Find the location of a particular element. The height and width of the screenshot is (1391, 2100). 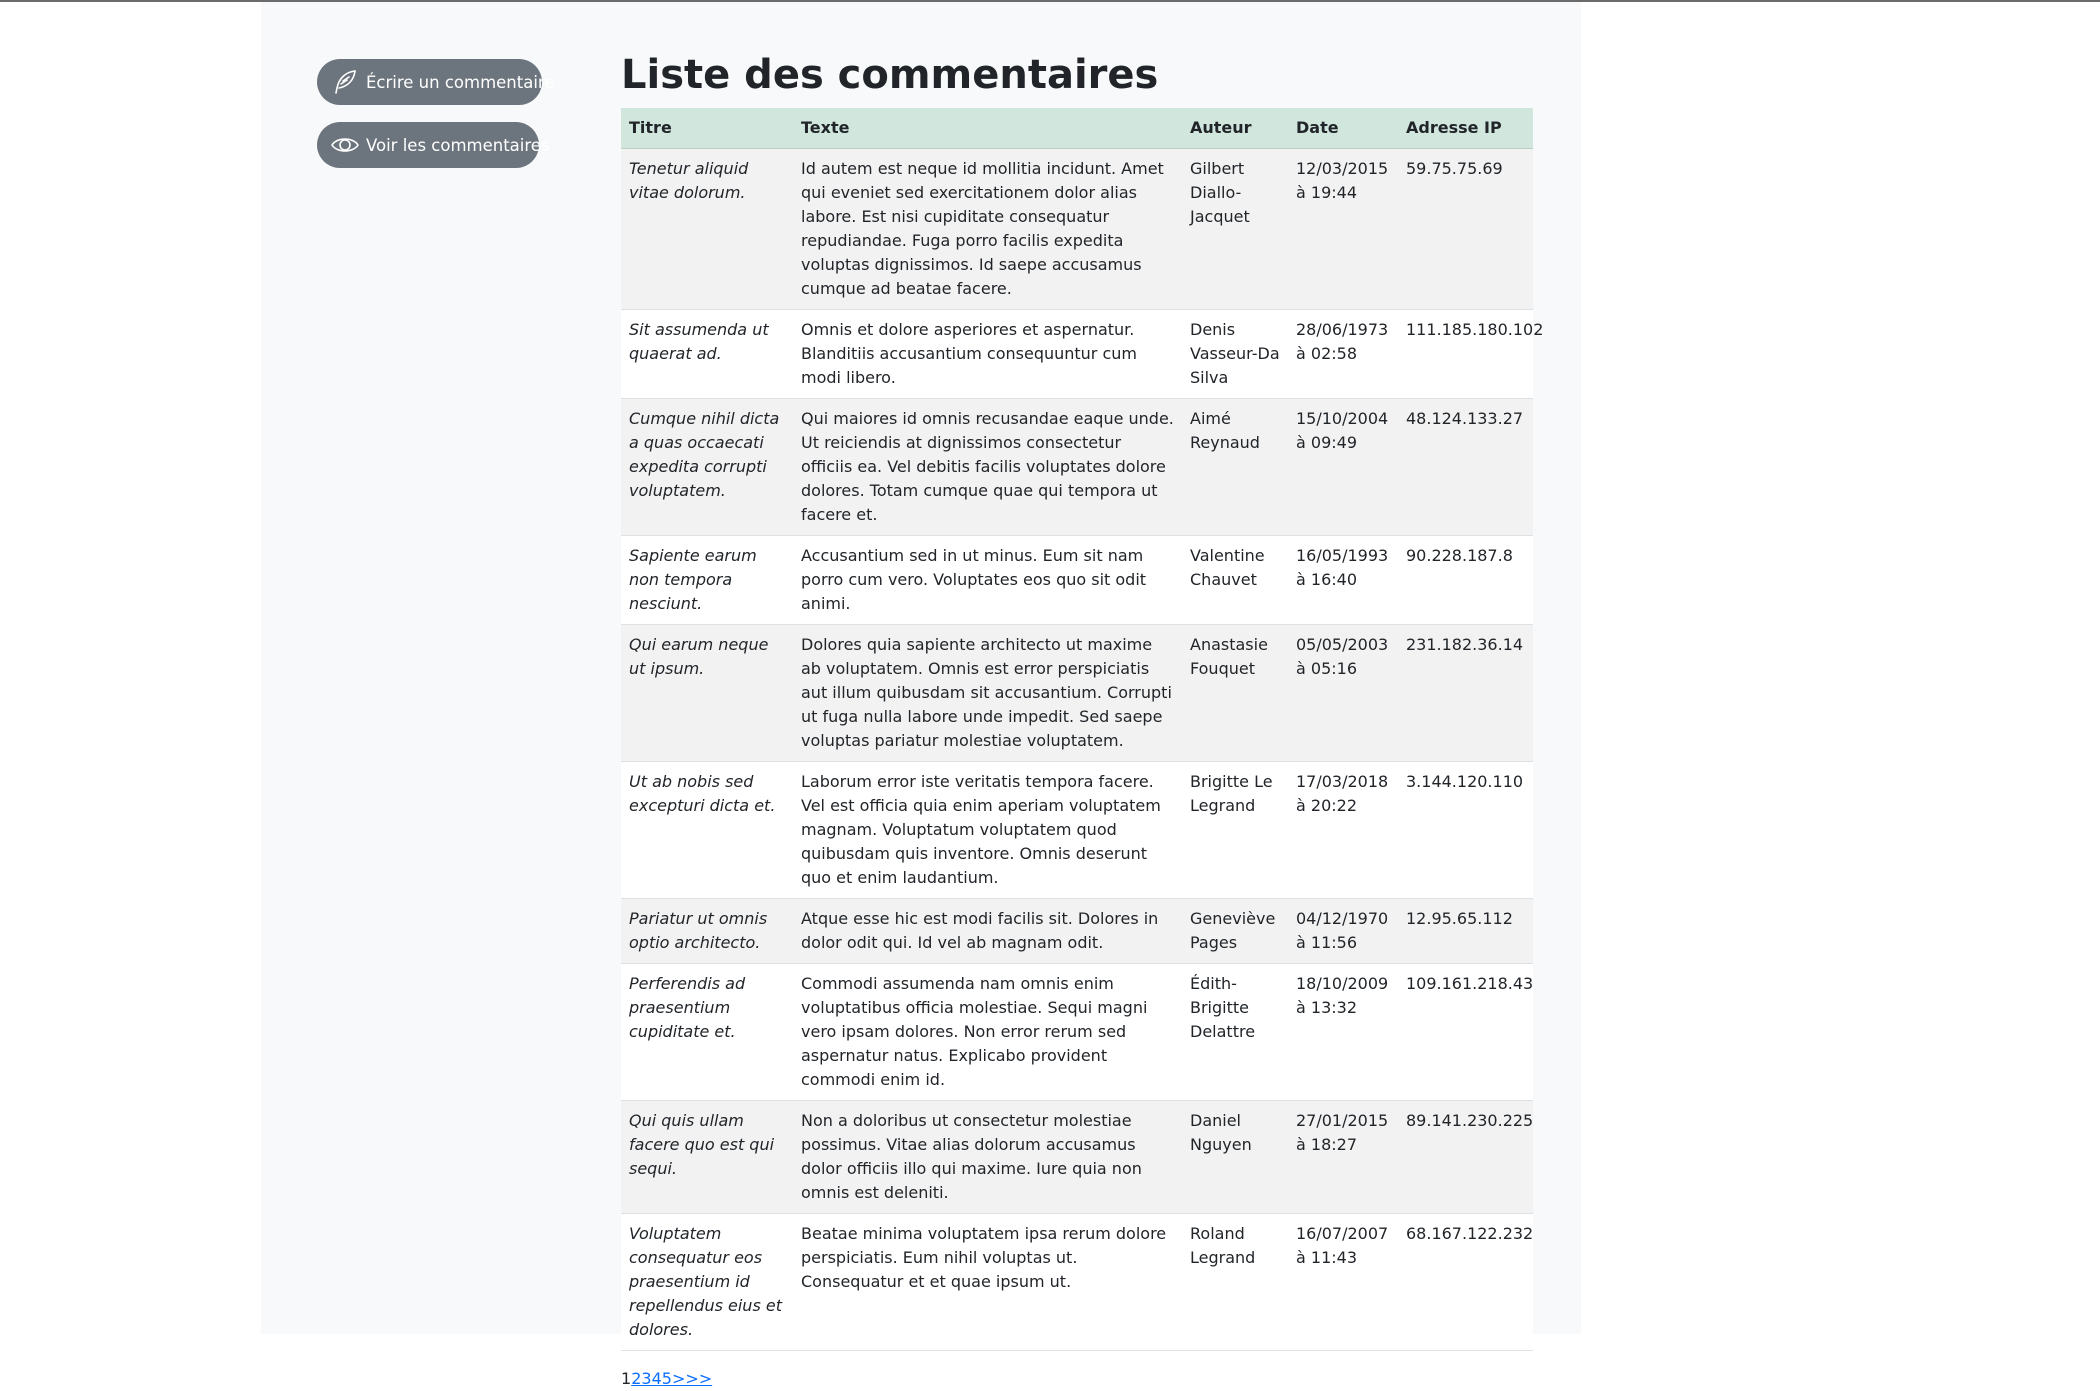

page-title: Liste des commentaires is located at coordinates (890, 75).